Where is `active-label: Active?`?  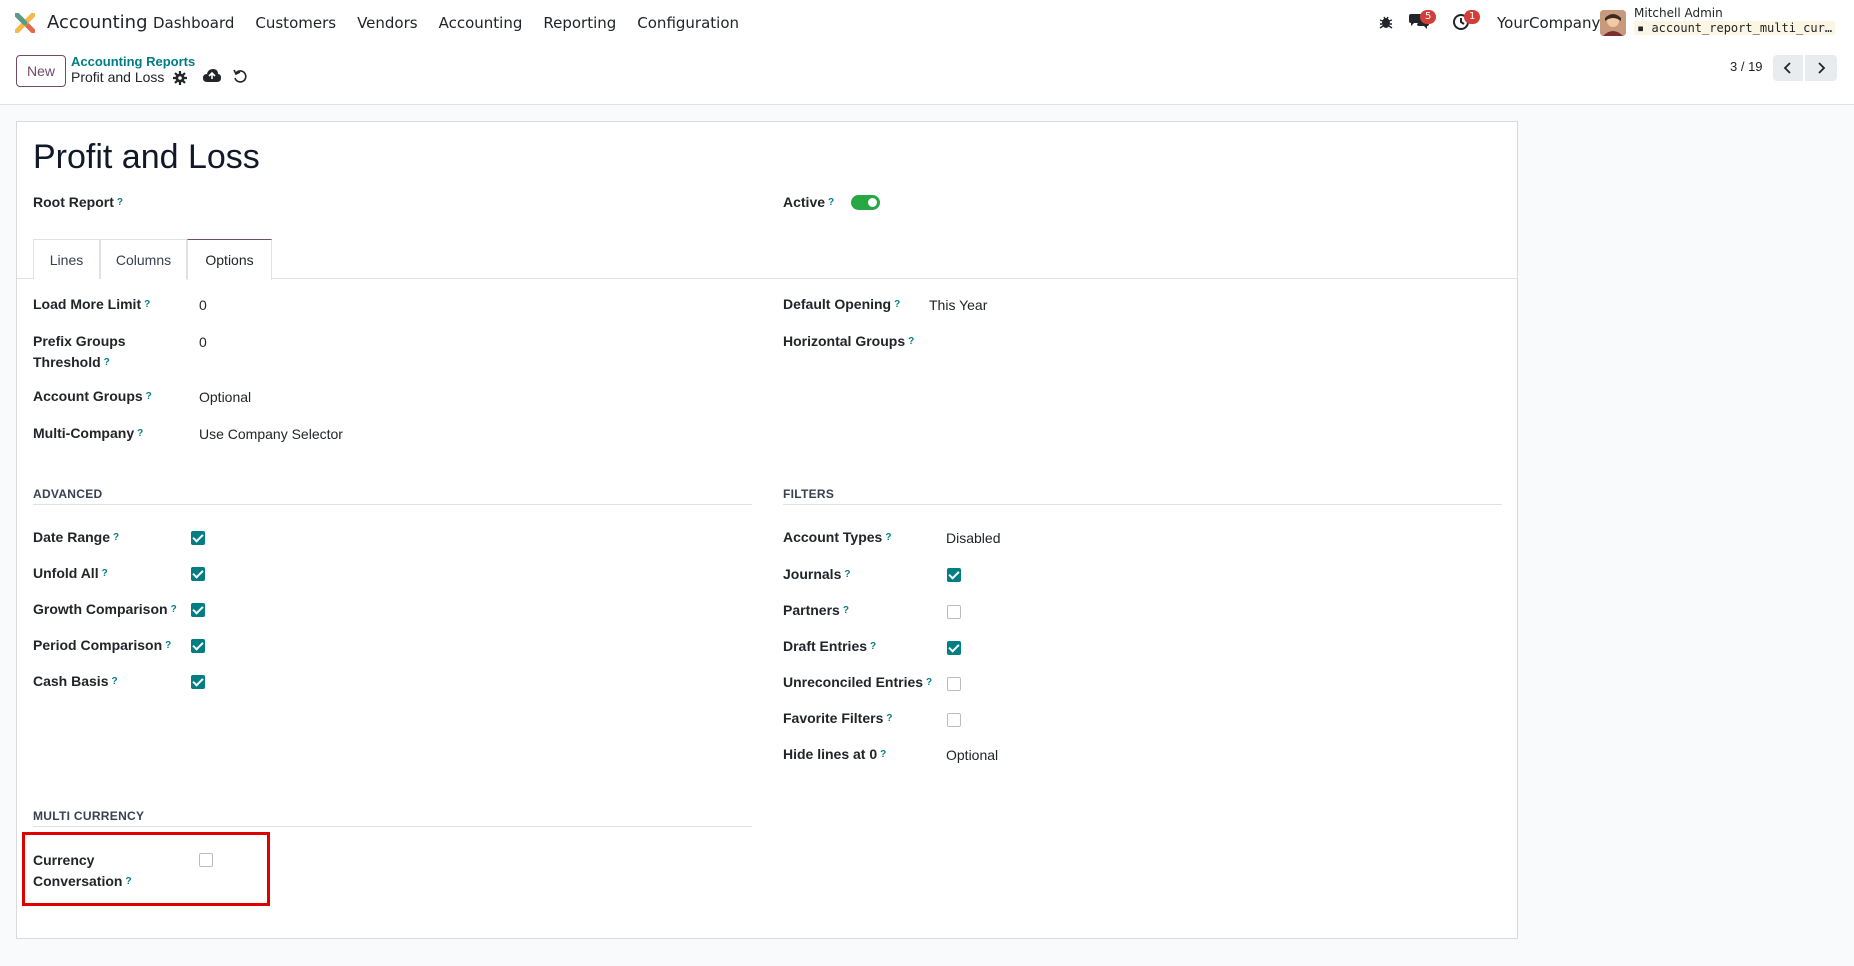
active-label: Active? is located at coordinates (808, 202).